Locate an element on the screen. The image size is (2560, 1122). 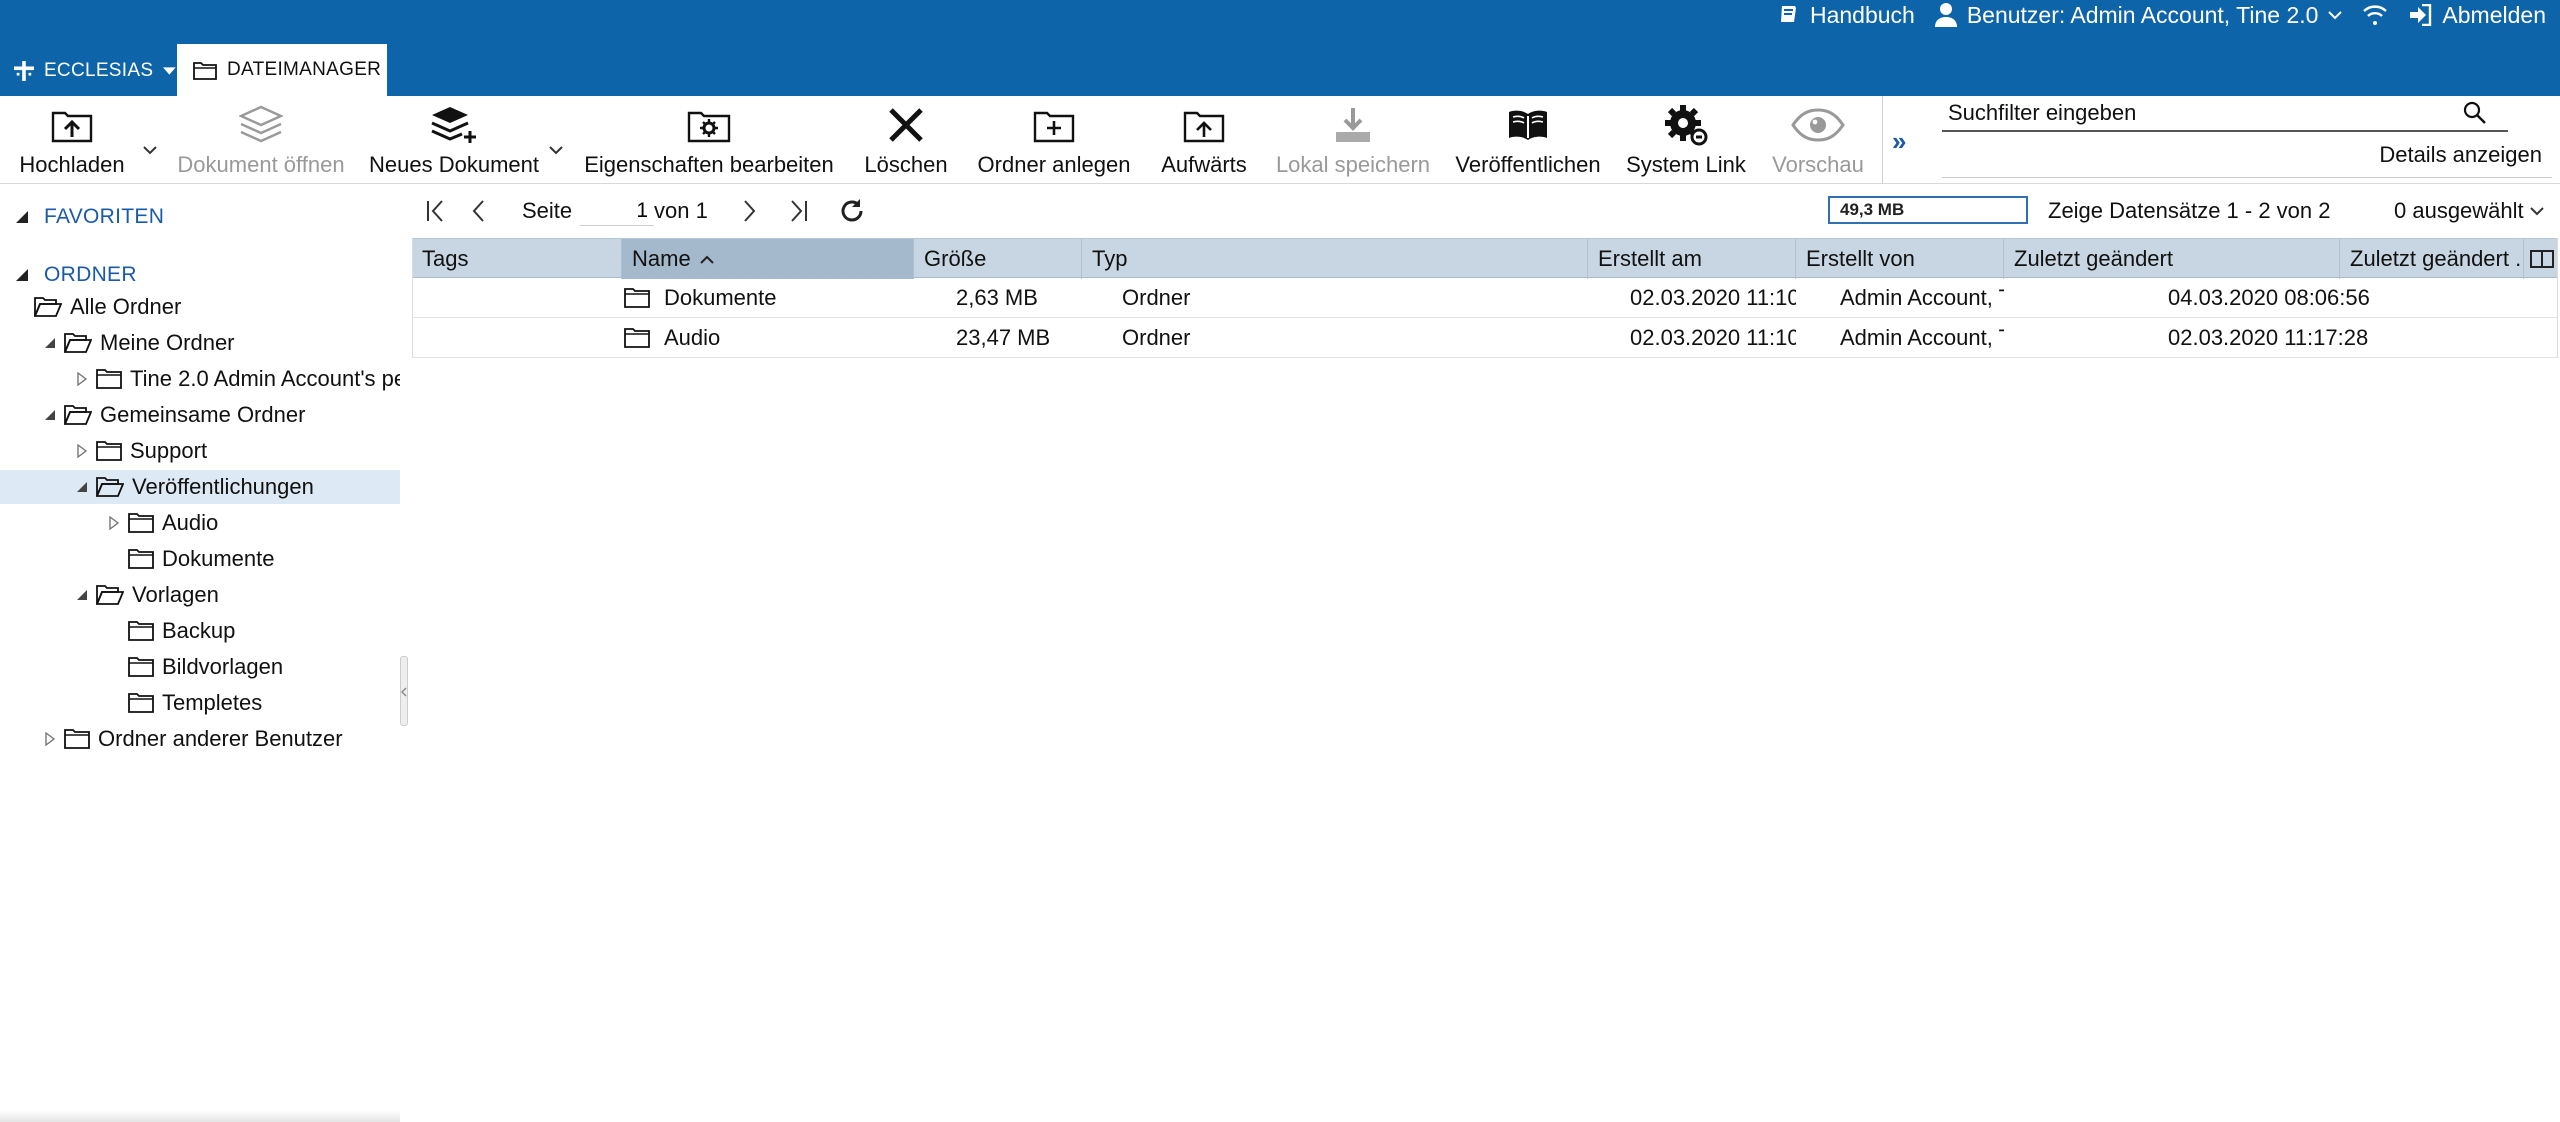
tree-section-favorites: FAVORITEN is located at coordinates (200, 217).